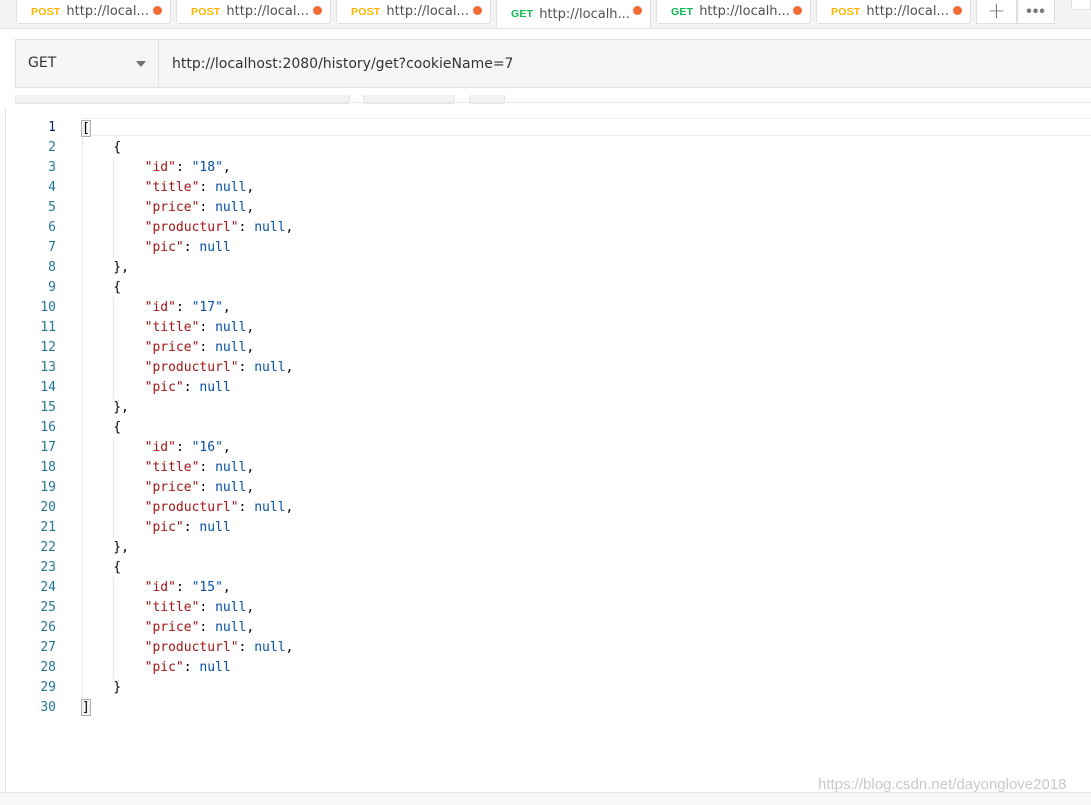 The height and width of the screenshot is (805, 1091). I want to click on json-value: "15", so click(207, 587).